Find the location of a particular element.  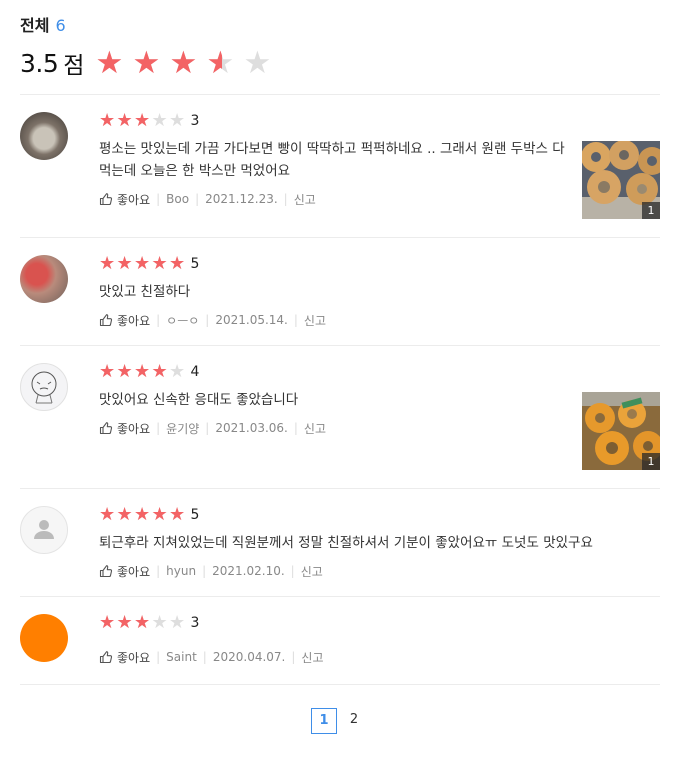

review-meta: 좋아요 | ㅇㅡㅇ | 2021.05.14. | 신고 is located at coordinates (336, 320).